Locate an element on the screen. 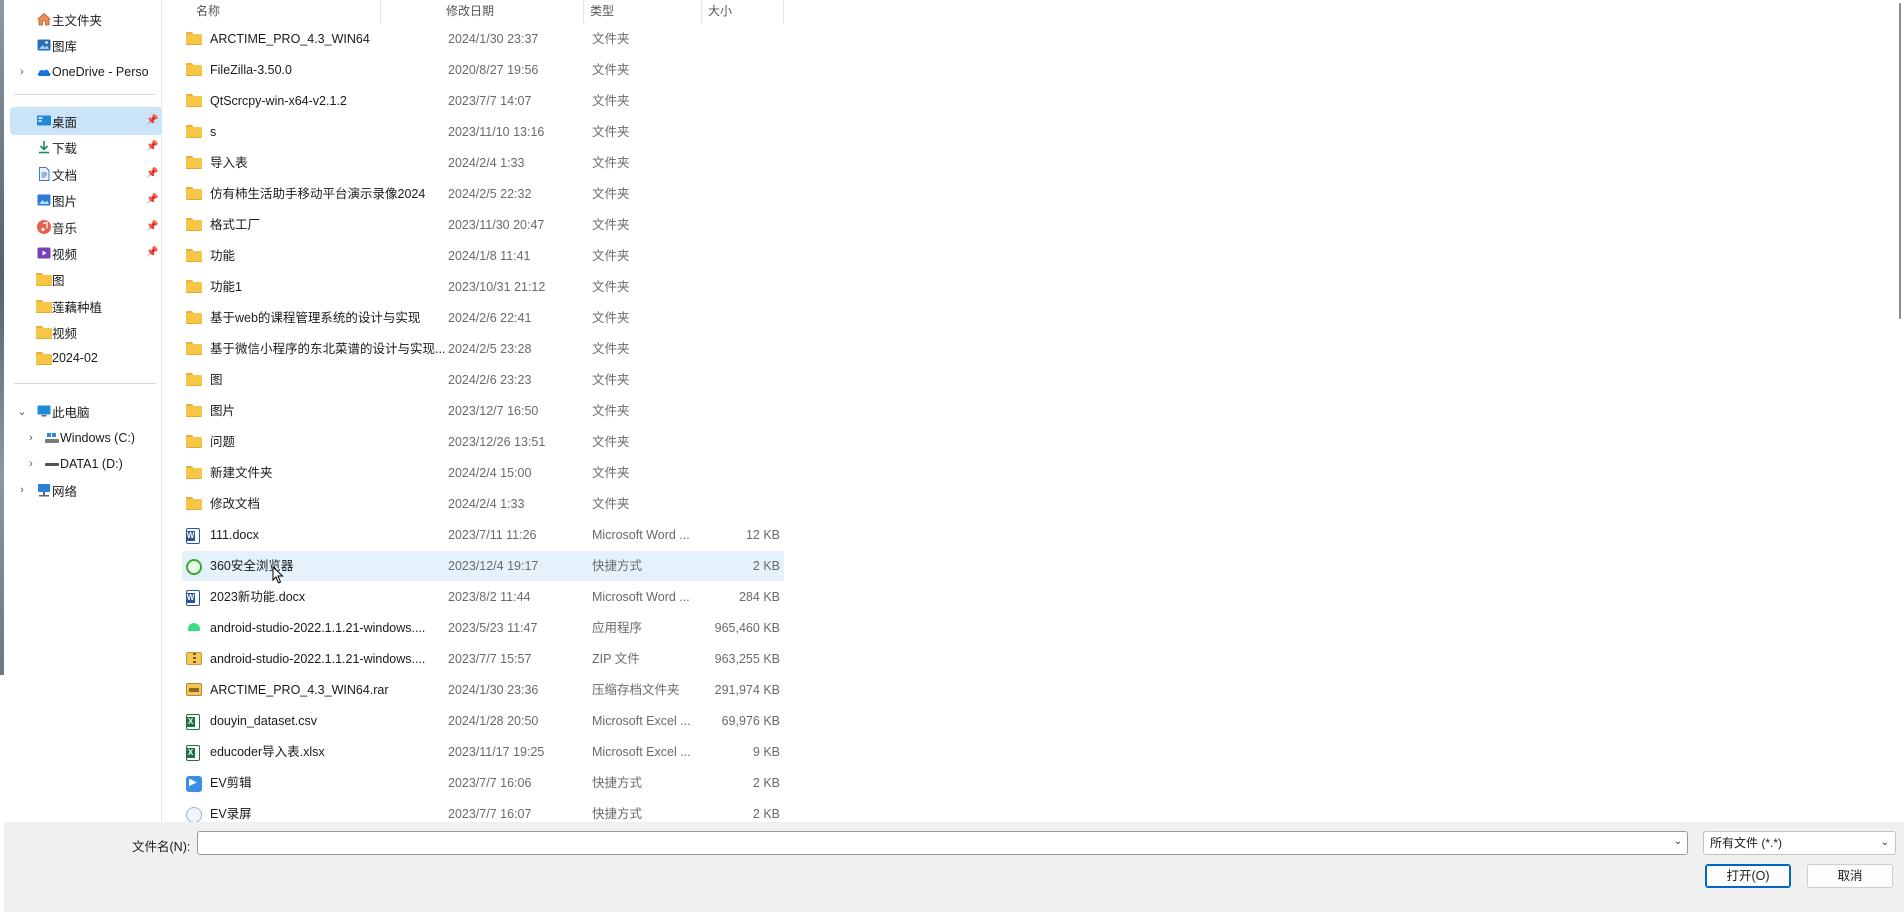 The height and width of the screenshot is (912, 1904). file-modified-date: 2023/11/17 19:25 is located at coordinates (496, 752).